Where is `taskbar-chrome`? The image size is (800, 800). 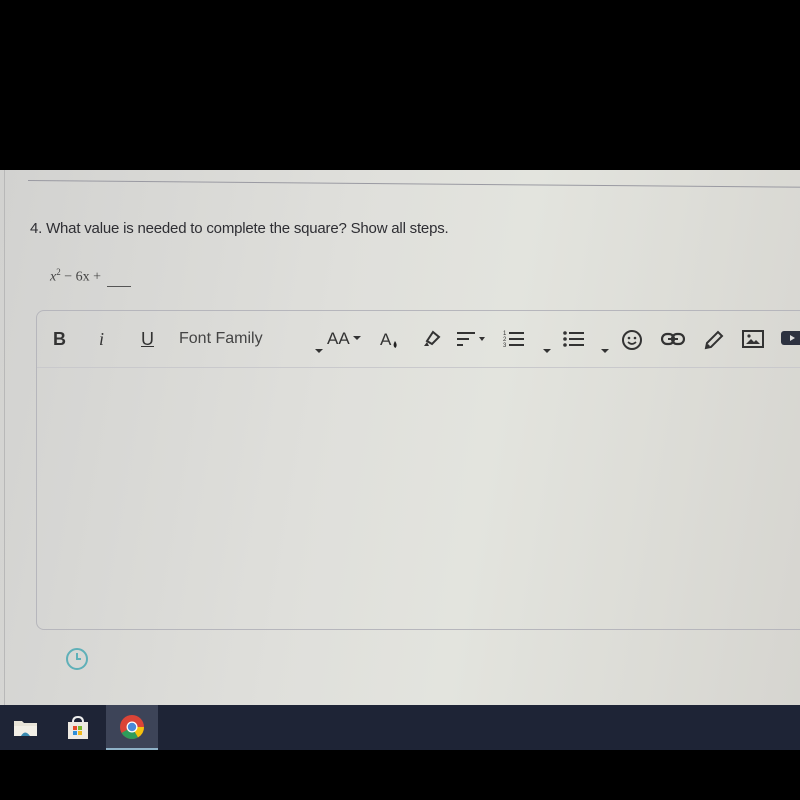 taskbar-chrome is located at coordinates (132, 727).